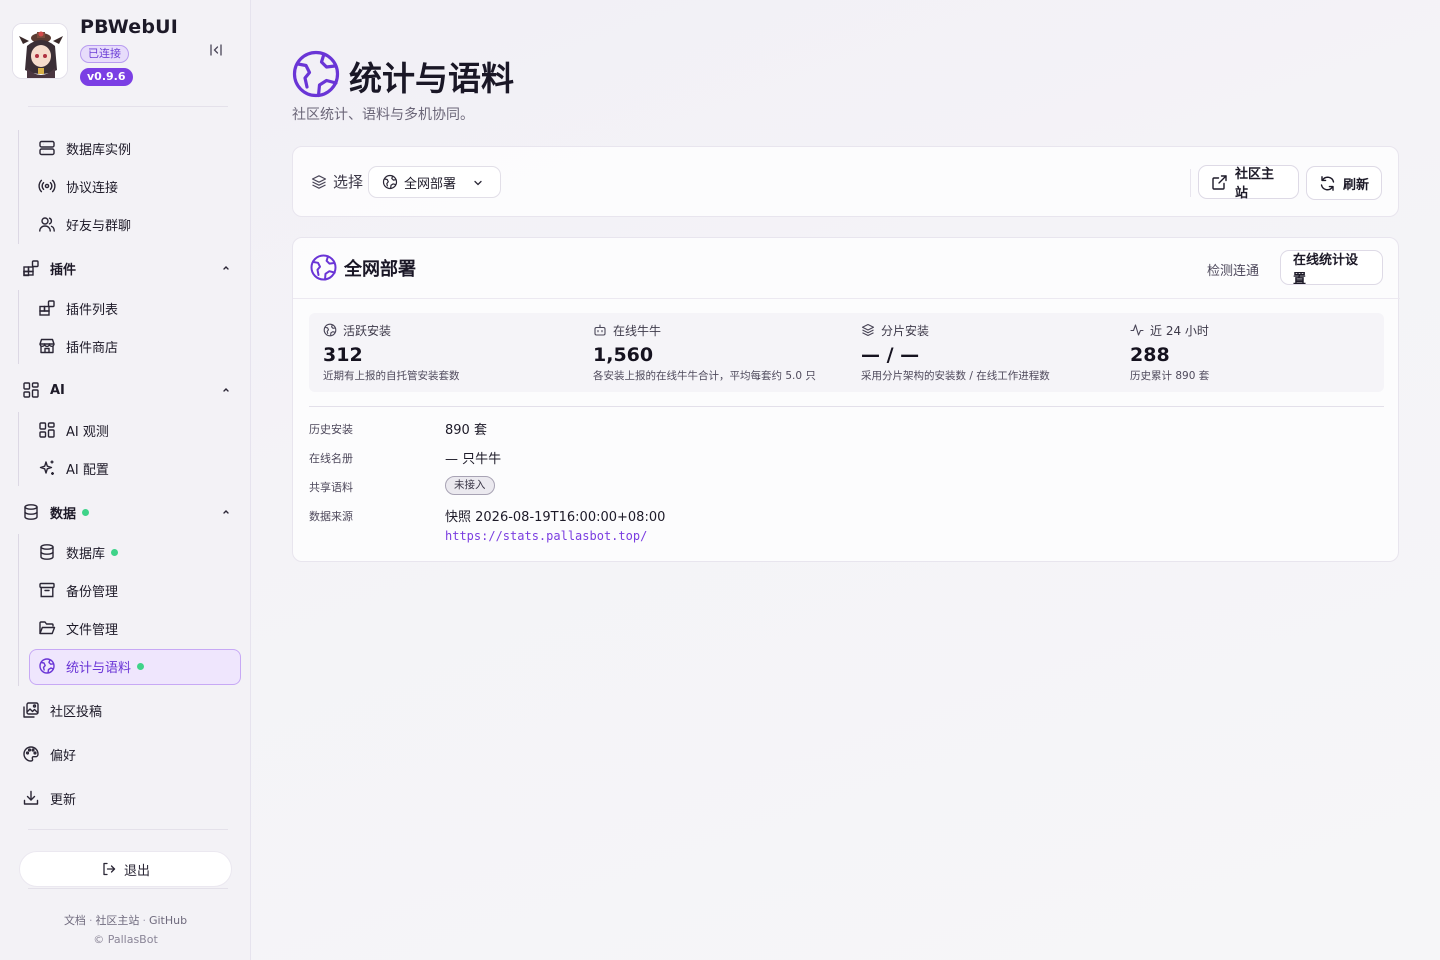 Image resolution: width=1440 pixels, height=960 pixels. What do you see at coordinates (1356, 185) in the screenshot?
I see `refresh-label: 刷新` at bounding box center [1356, 185].